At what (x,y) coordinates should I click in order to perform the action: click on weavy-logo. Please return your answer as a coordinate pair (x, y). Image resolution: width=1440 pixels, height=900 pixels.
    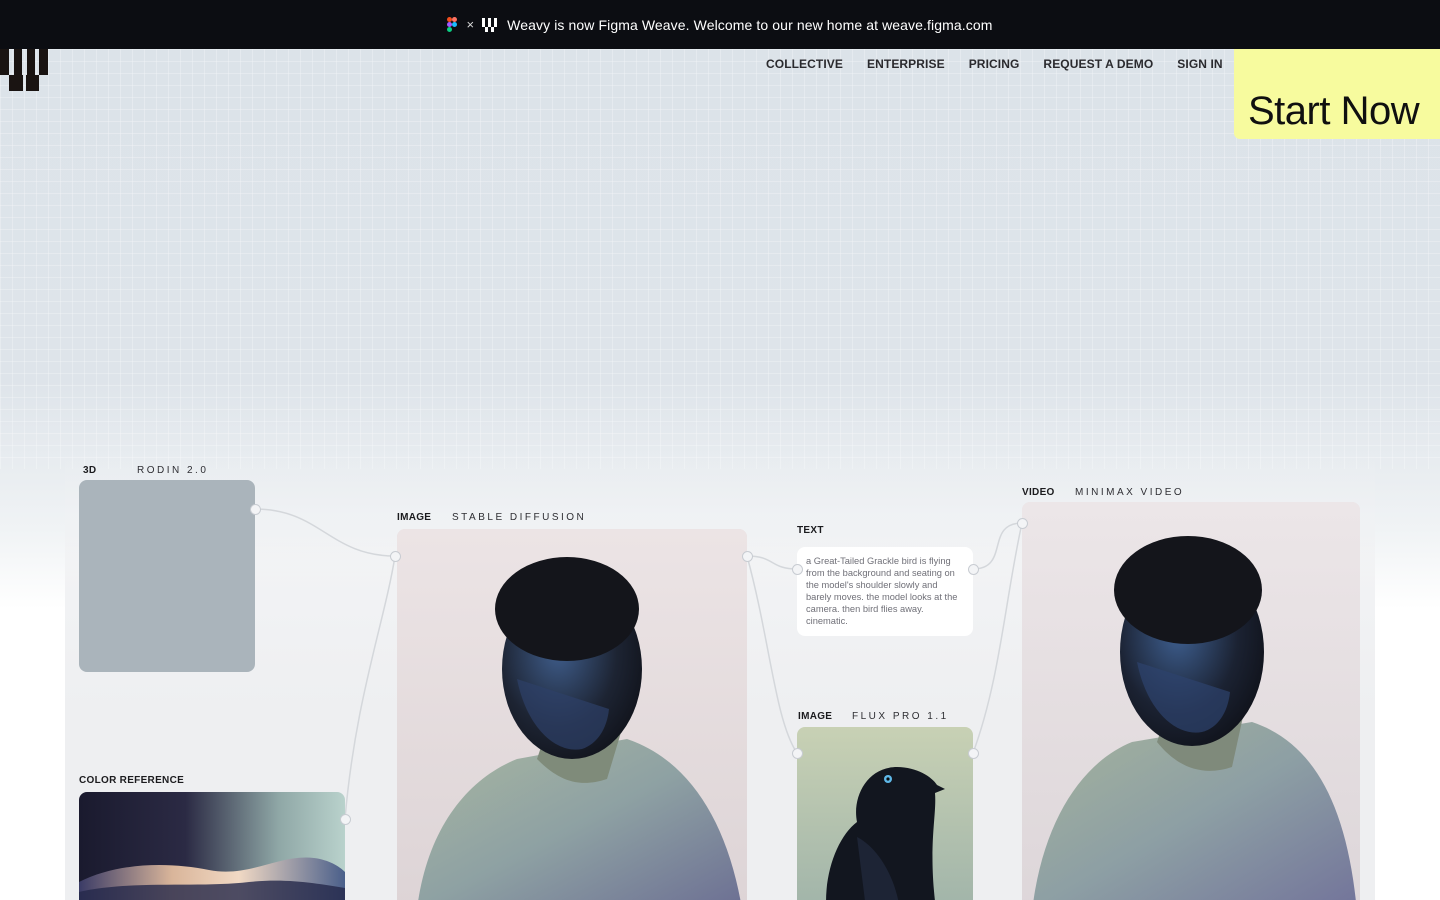
    Looking at the image, I should click on (24, 70).